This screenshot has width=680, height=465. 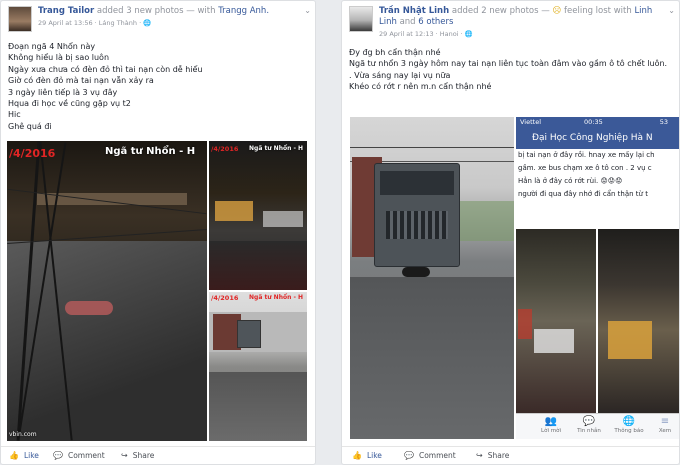 I want to click on post-location: Hanoi, so click(x=449, y=34).